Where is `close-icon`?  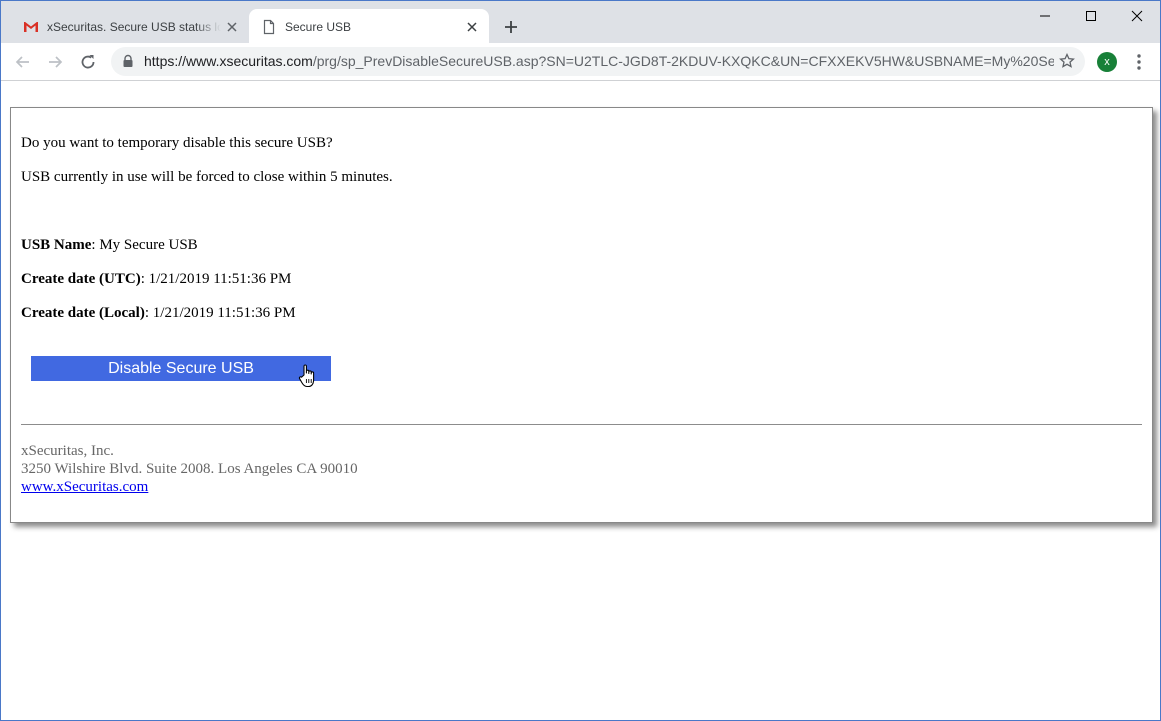 close-icon is located at coordinates (1137, 16).